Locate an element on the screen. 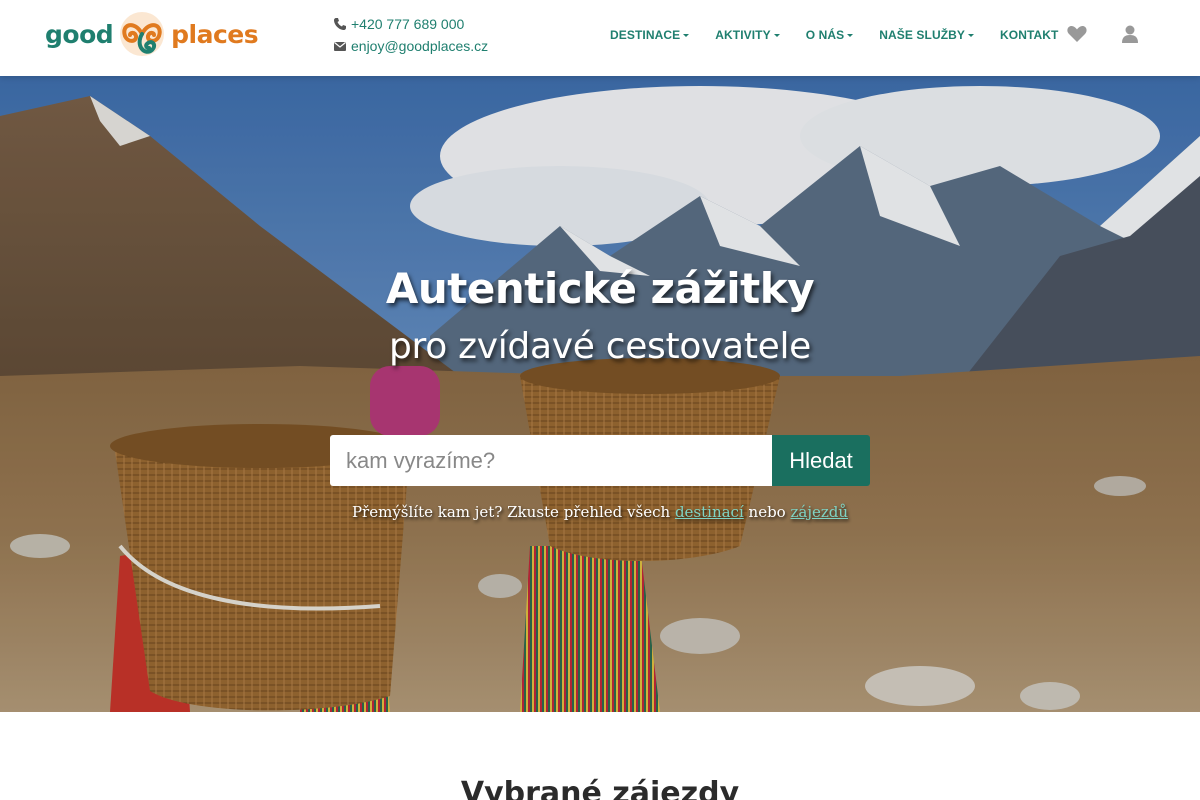 This screenshot has width=1200, height=800. contact-phone-row: +420 777 689 000 is located at coordinates (410, 24).